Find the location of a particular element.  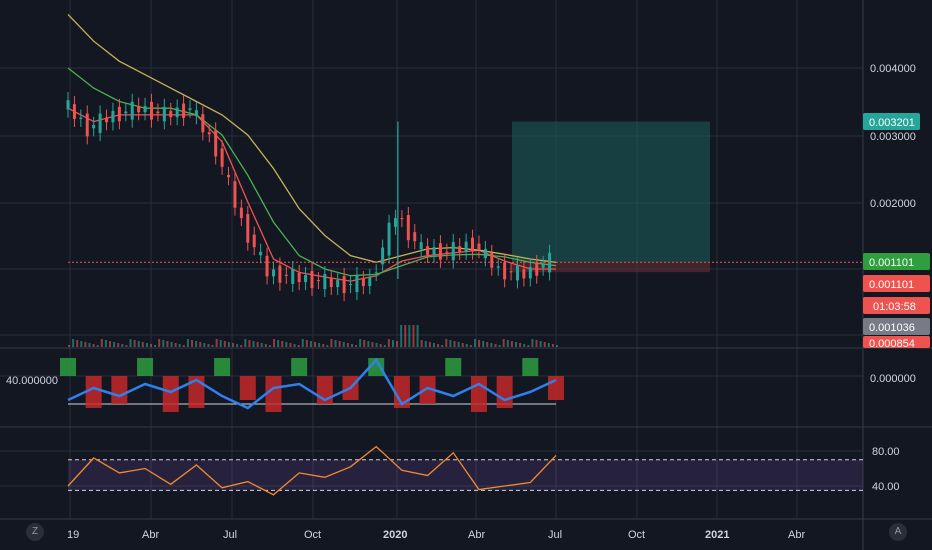

position-profit-zone is located at coordinates (611, 192).